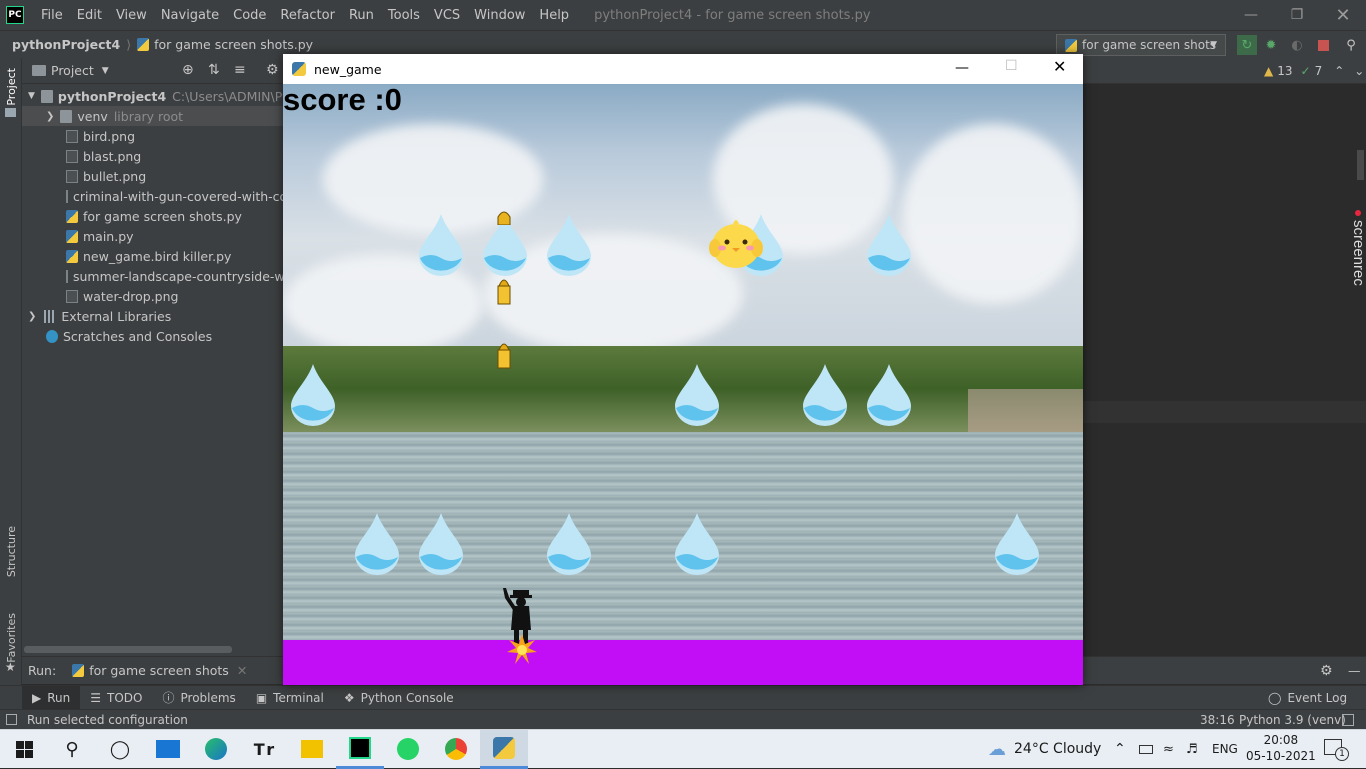 This screenshot has height=769, width=1366. Describe the element at coordinates (1271, 45) in the screenshot. I see `debug-icon: ✹` at that location.